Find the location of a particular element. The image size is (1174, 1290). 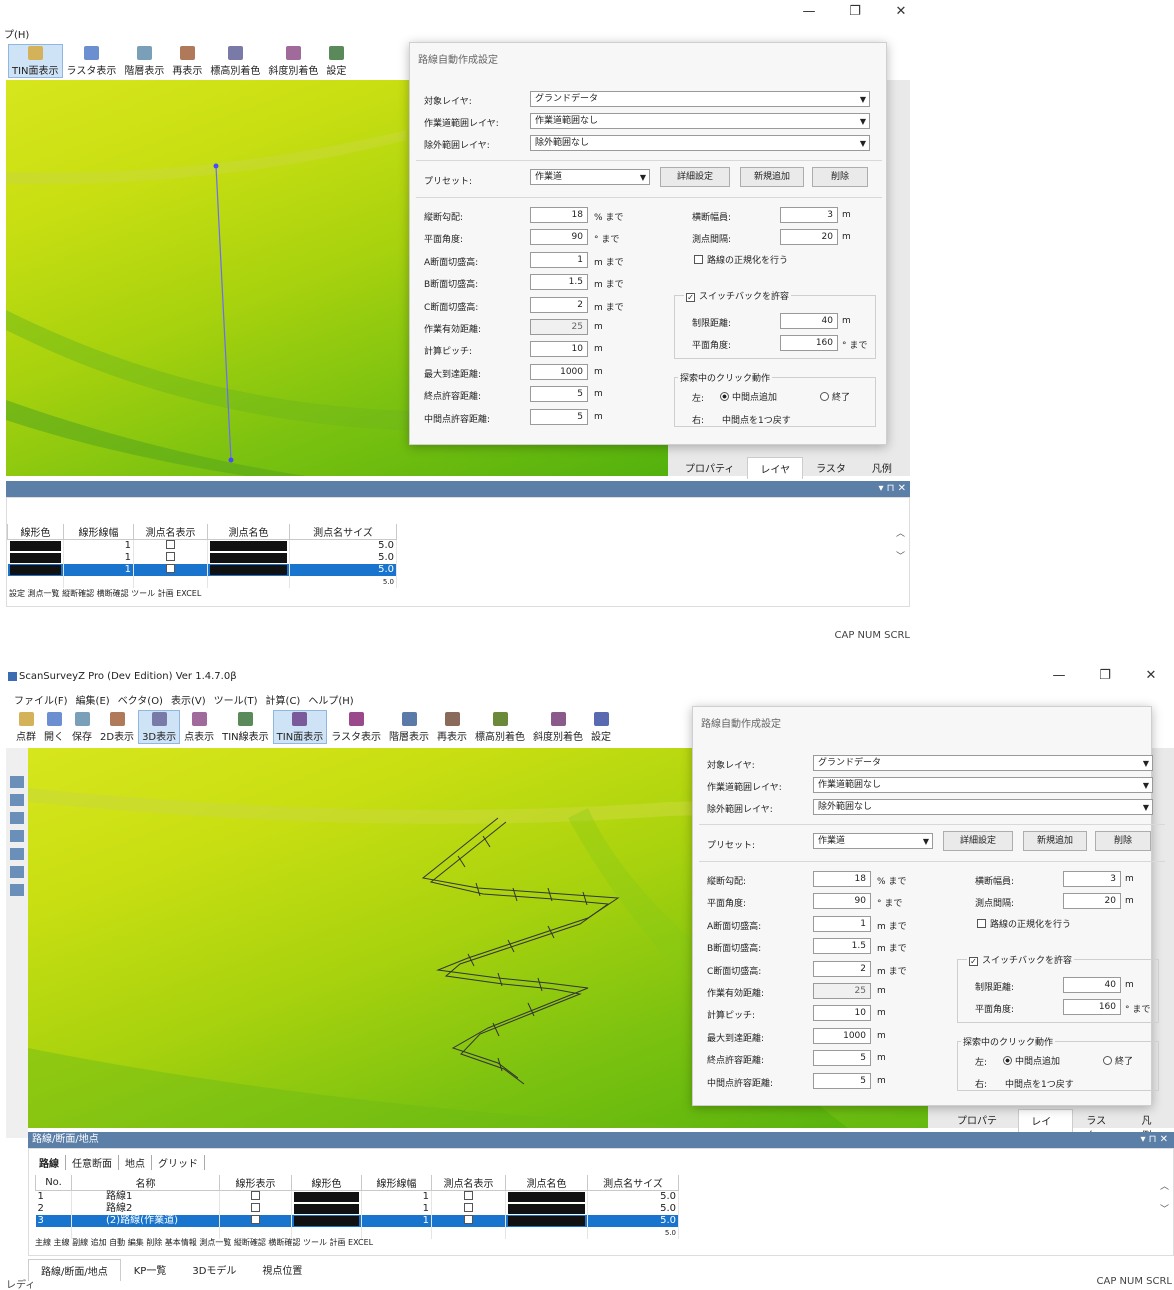

param-input: 1.5 is located at coordinates (842, 946).